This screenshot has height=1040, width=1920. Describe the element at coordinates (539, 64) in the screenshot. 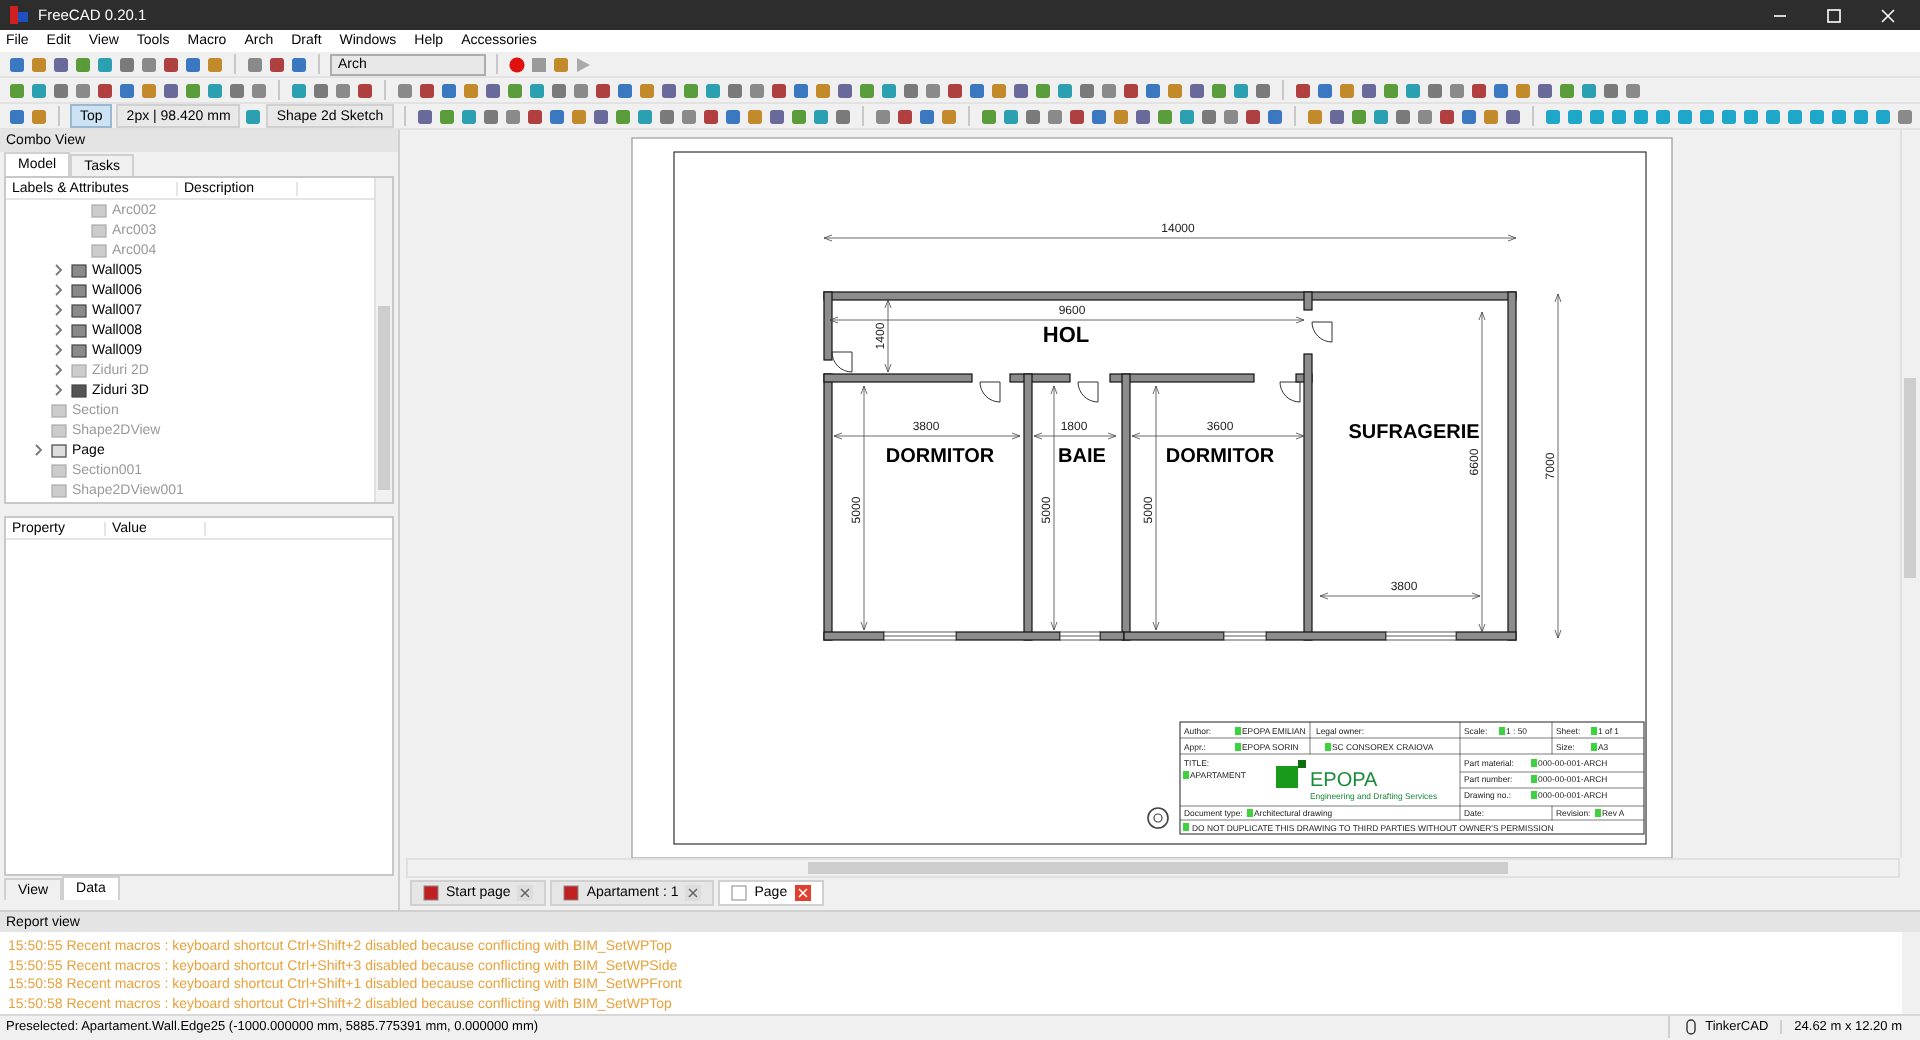

I see `stop-icon` at that location.